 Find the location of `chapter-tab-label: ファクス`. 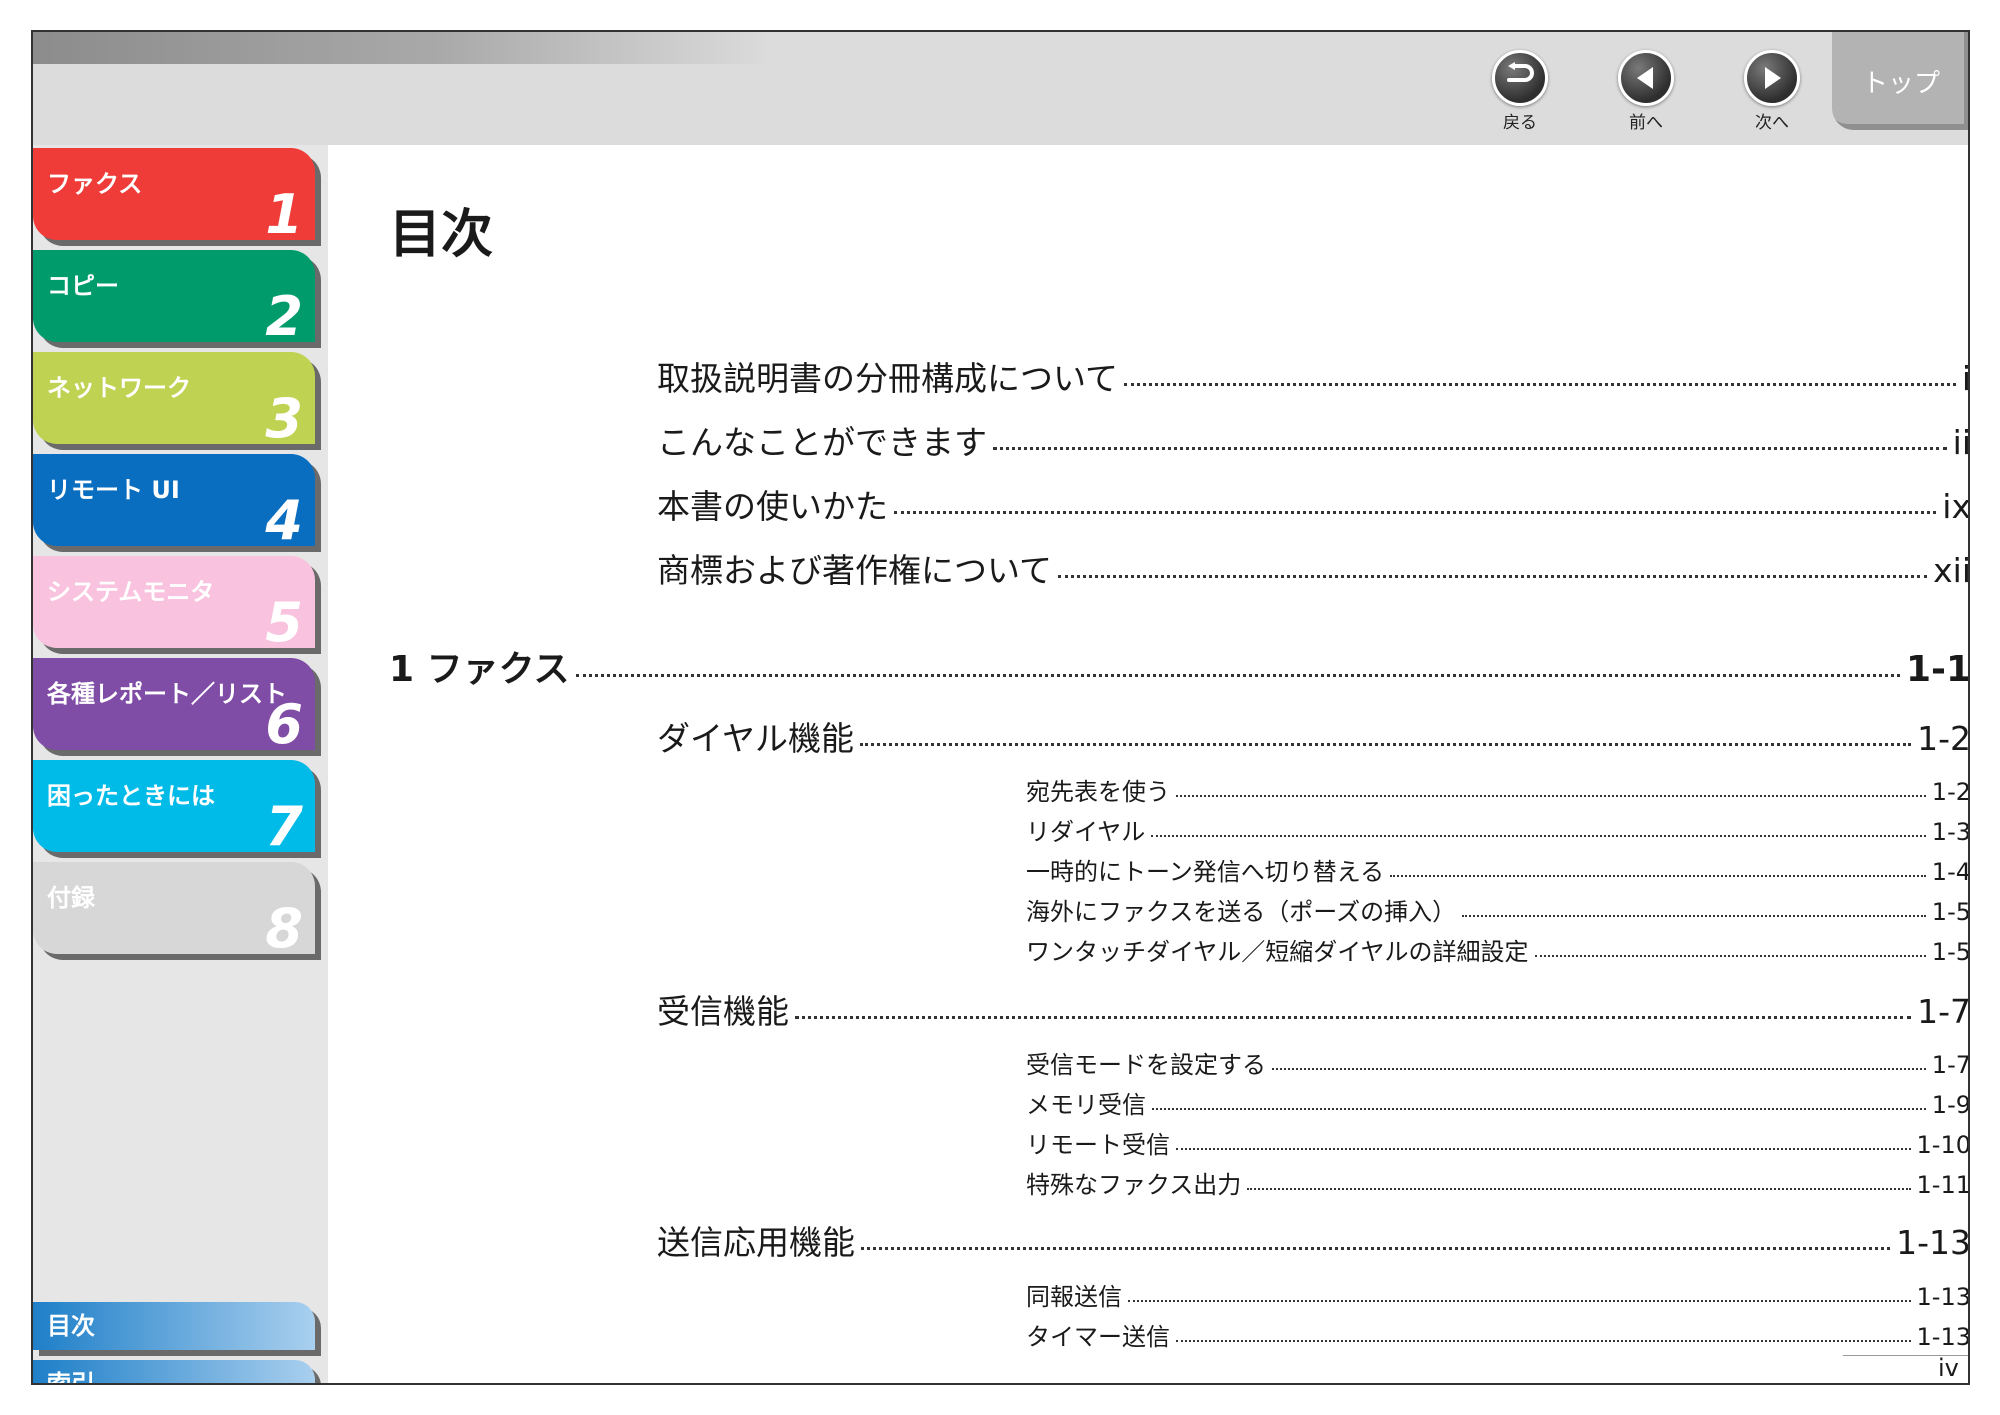

chapter-tab-label: ファクス is located at coordinates (95, 184).